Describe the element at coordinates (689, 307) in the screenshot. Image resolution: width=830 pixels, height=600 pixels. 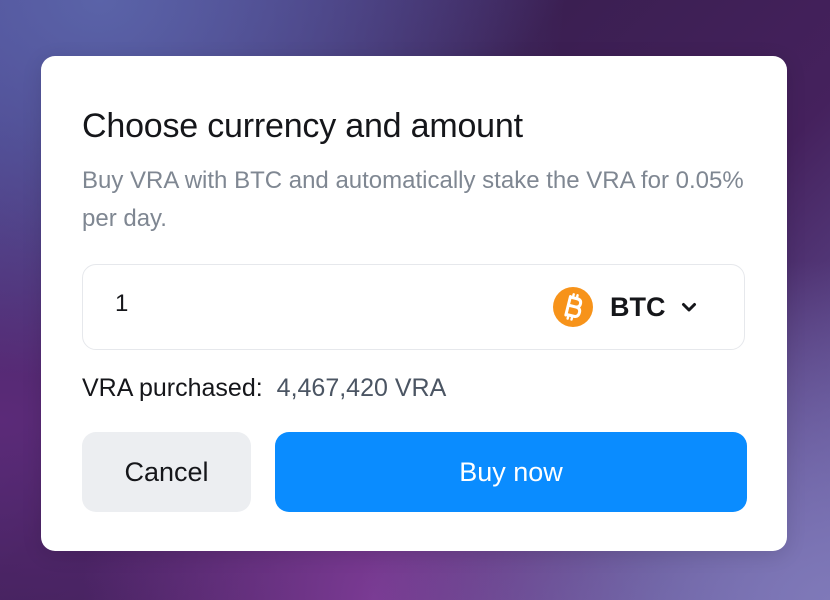
I see `chevron-down-icon` at that location.